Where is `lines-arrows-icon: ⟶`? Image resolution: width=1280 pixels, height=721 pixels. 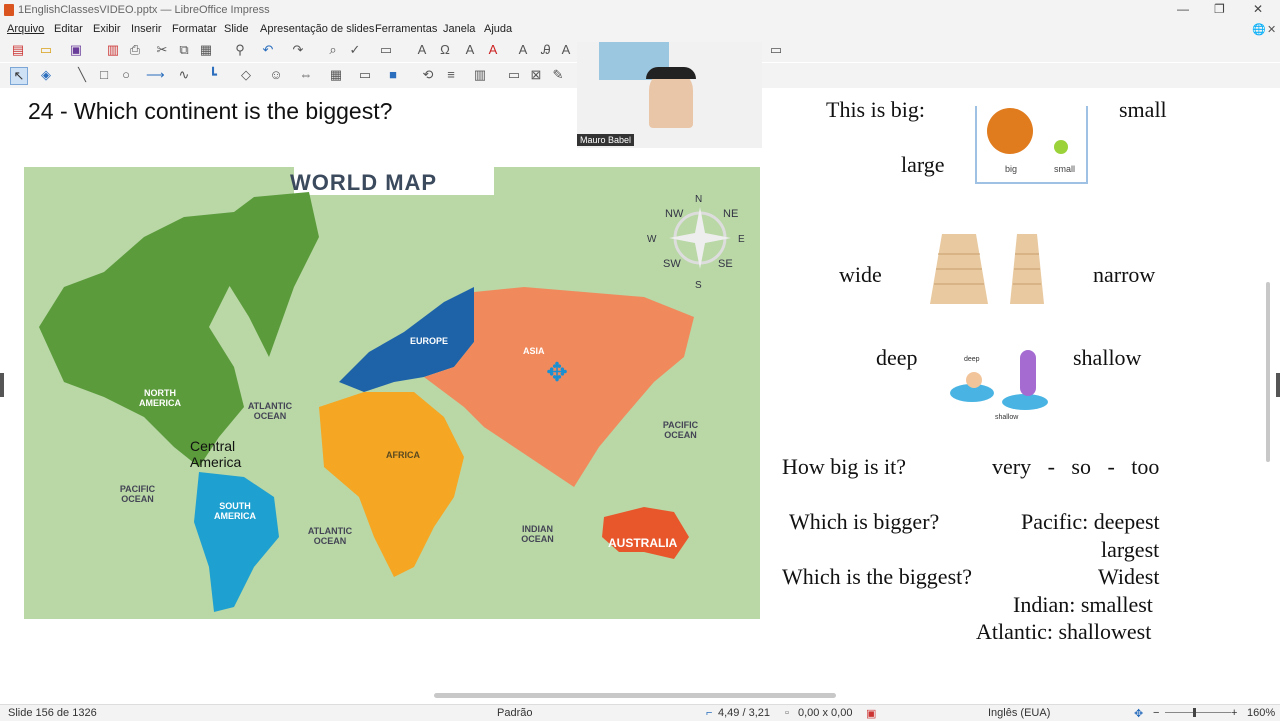 lines-arrows-icon: ⟶ is located at coordinates (155, 75).